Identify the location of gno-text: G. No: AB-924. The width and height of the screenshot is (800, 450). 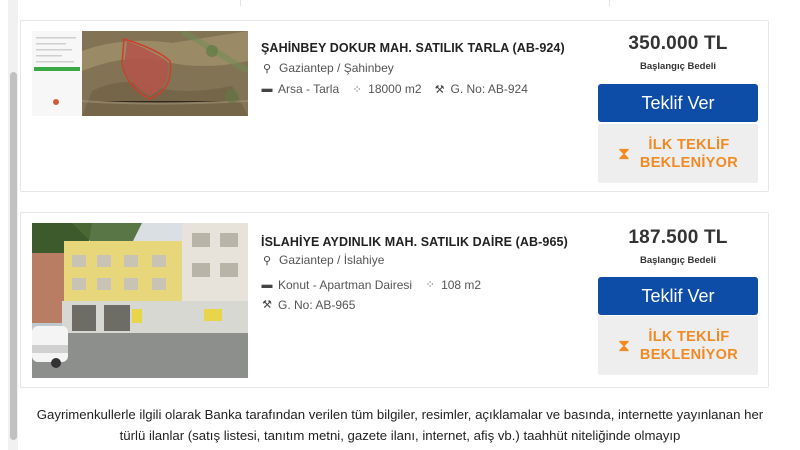
(489, 89).